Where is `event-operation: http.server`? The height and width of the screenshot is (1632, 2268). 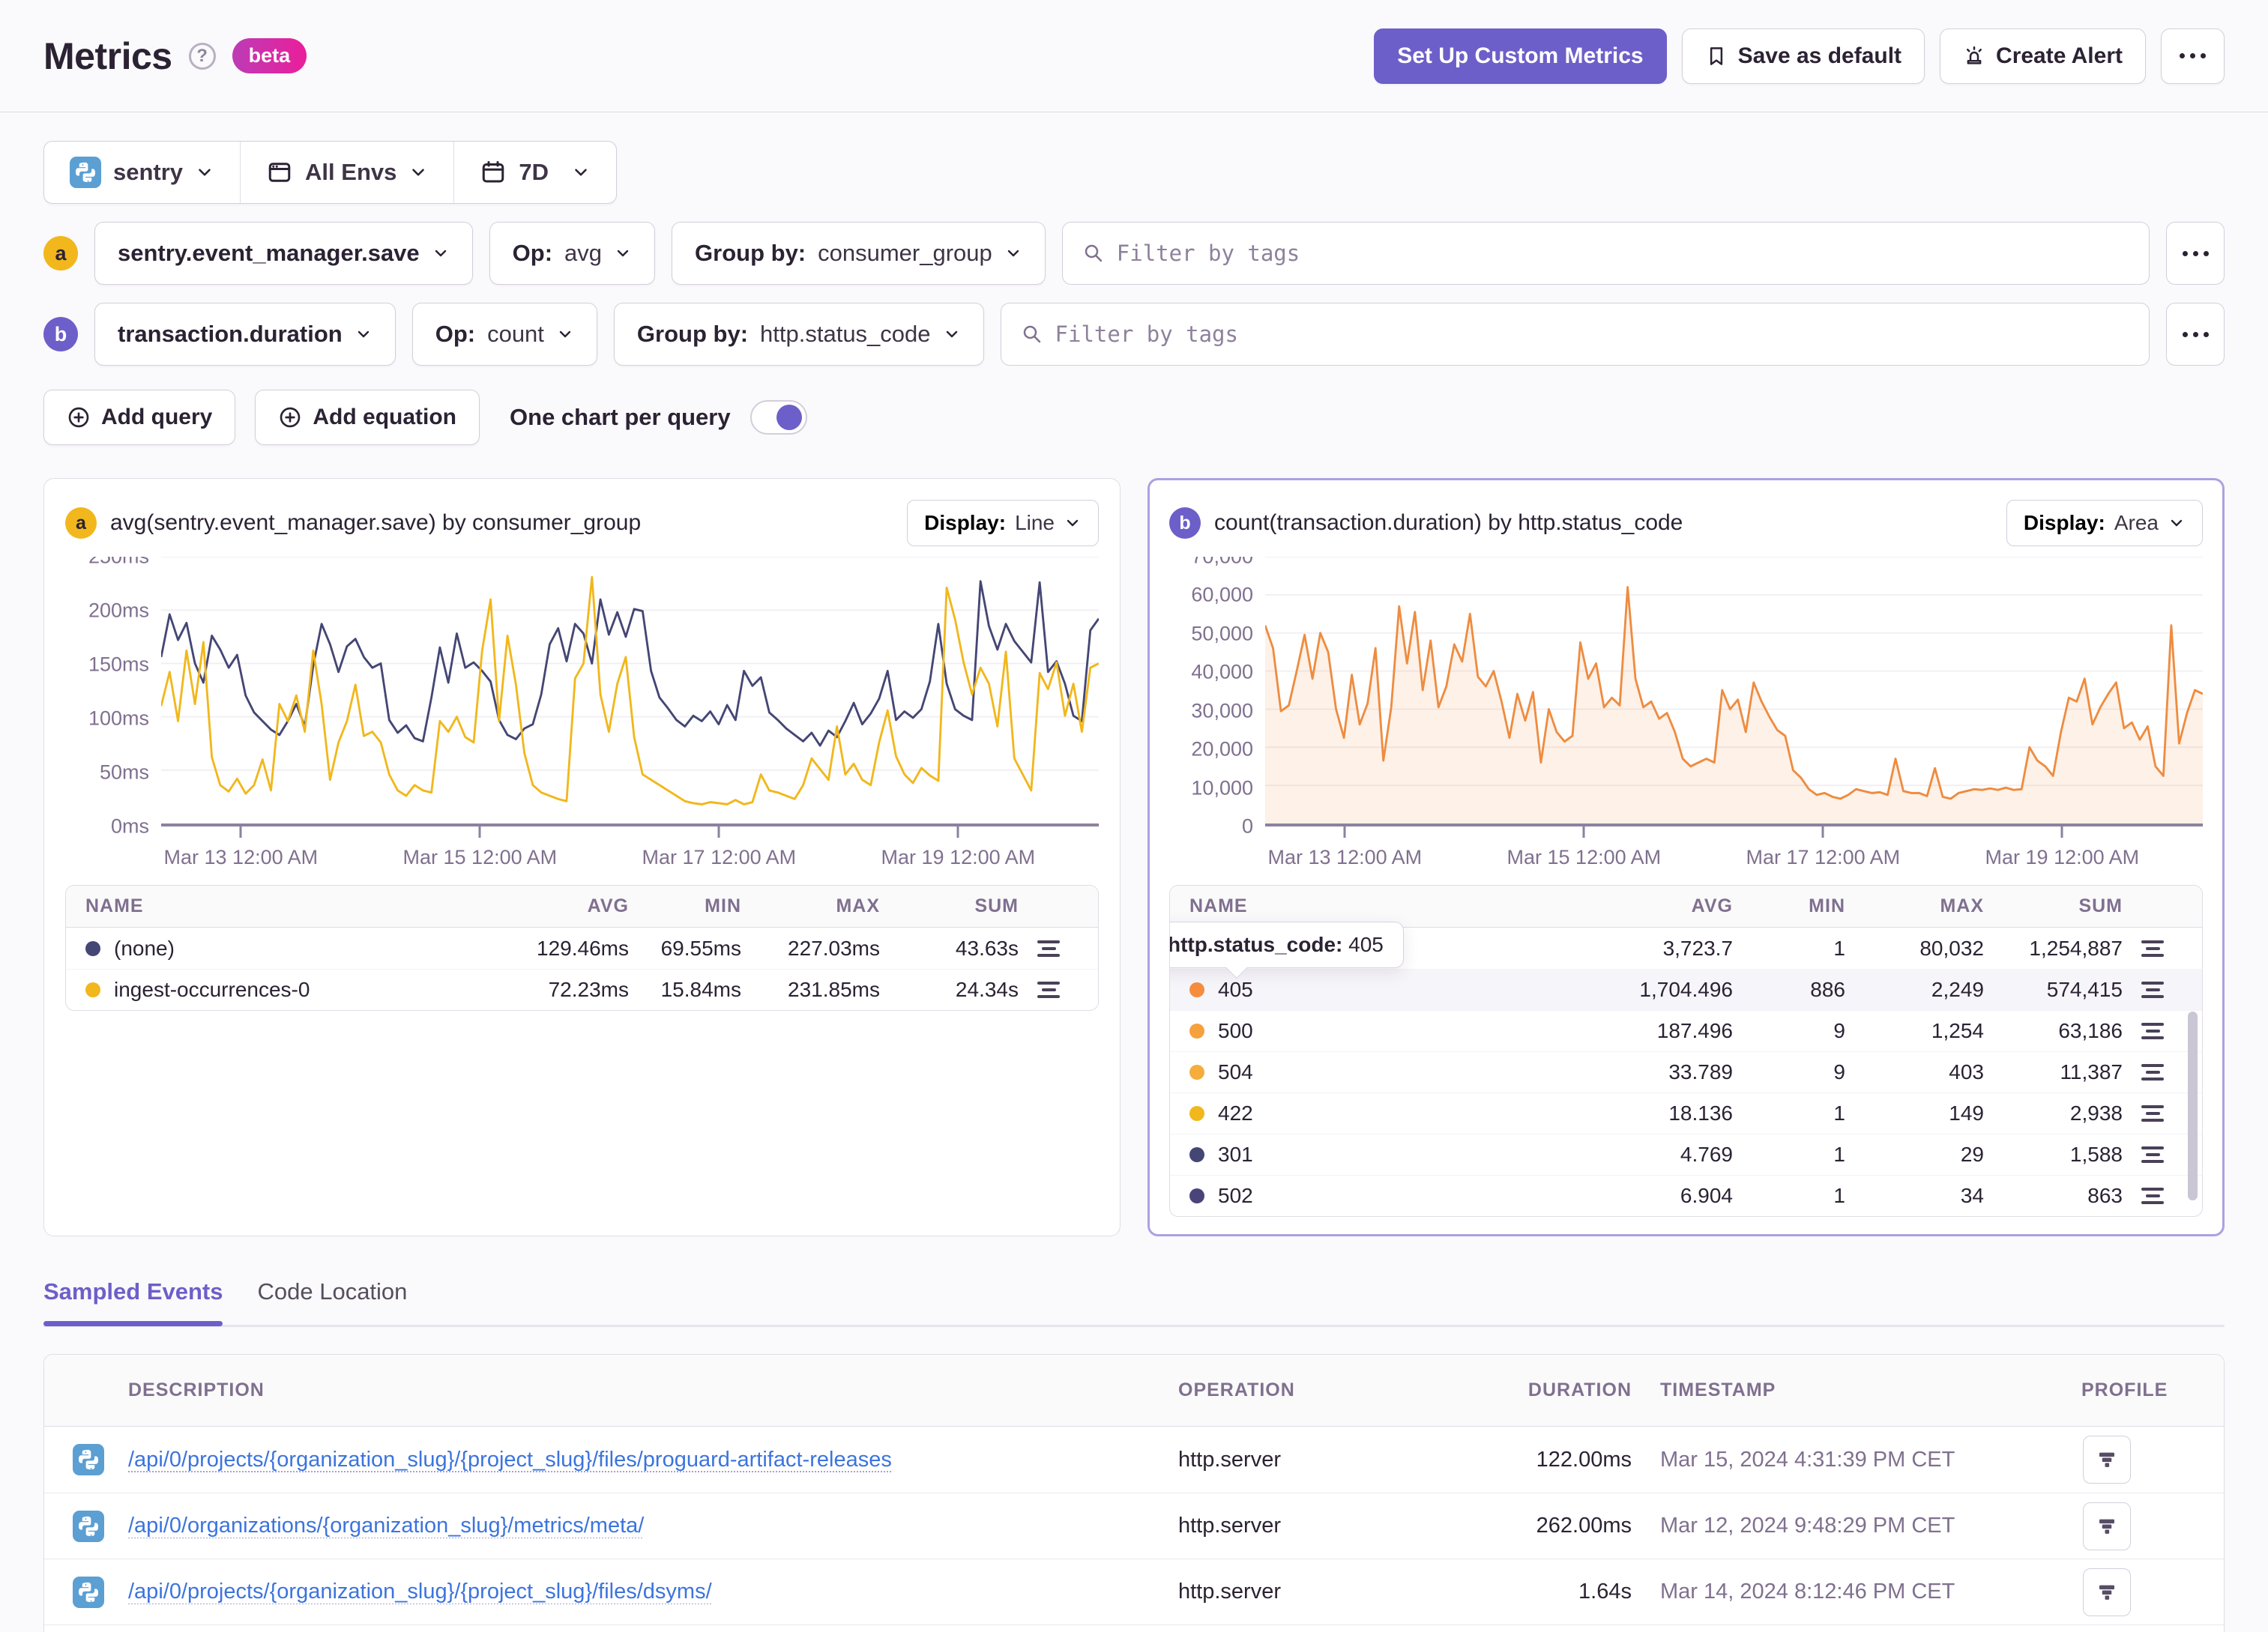
event-operation: http.server is located at coordinates (1229, 1592).